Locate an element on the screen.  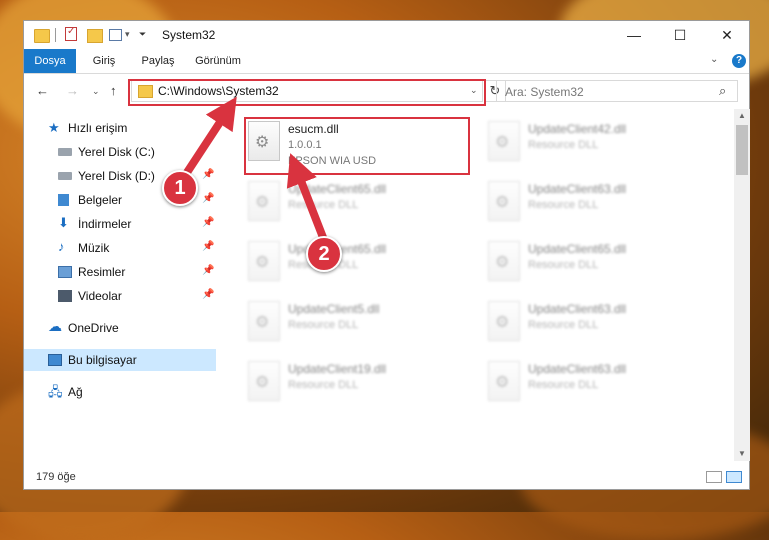
music-icon: ♪ is located at coordinates (61, 246).